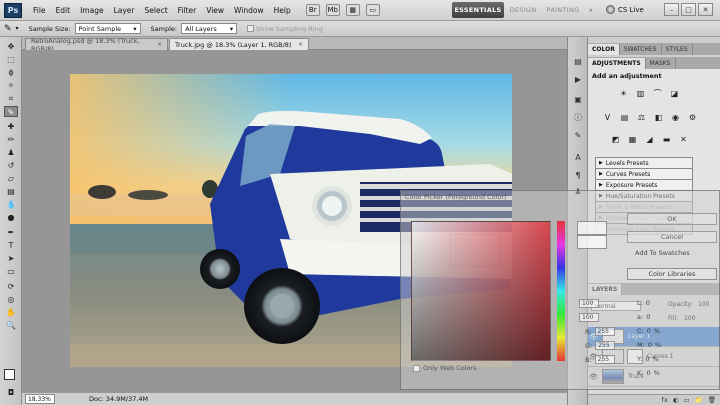 Image resolution: width=720 pixels, height=405 pixels. I want to click on eraser-tool-icon: ▱, so click(11, 178).